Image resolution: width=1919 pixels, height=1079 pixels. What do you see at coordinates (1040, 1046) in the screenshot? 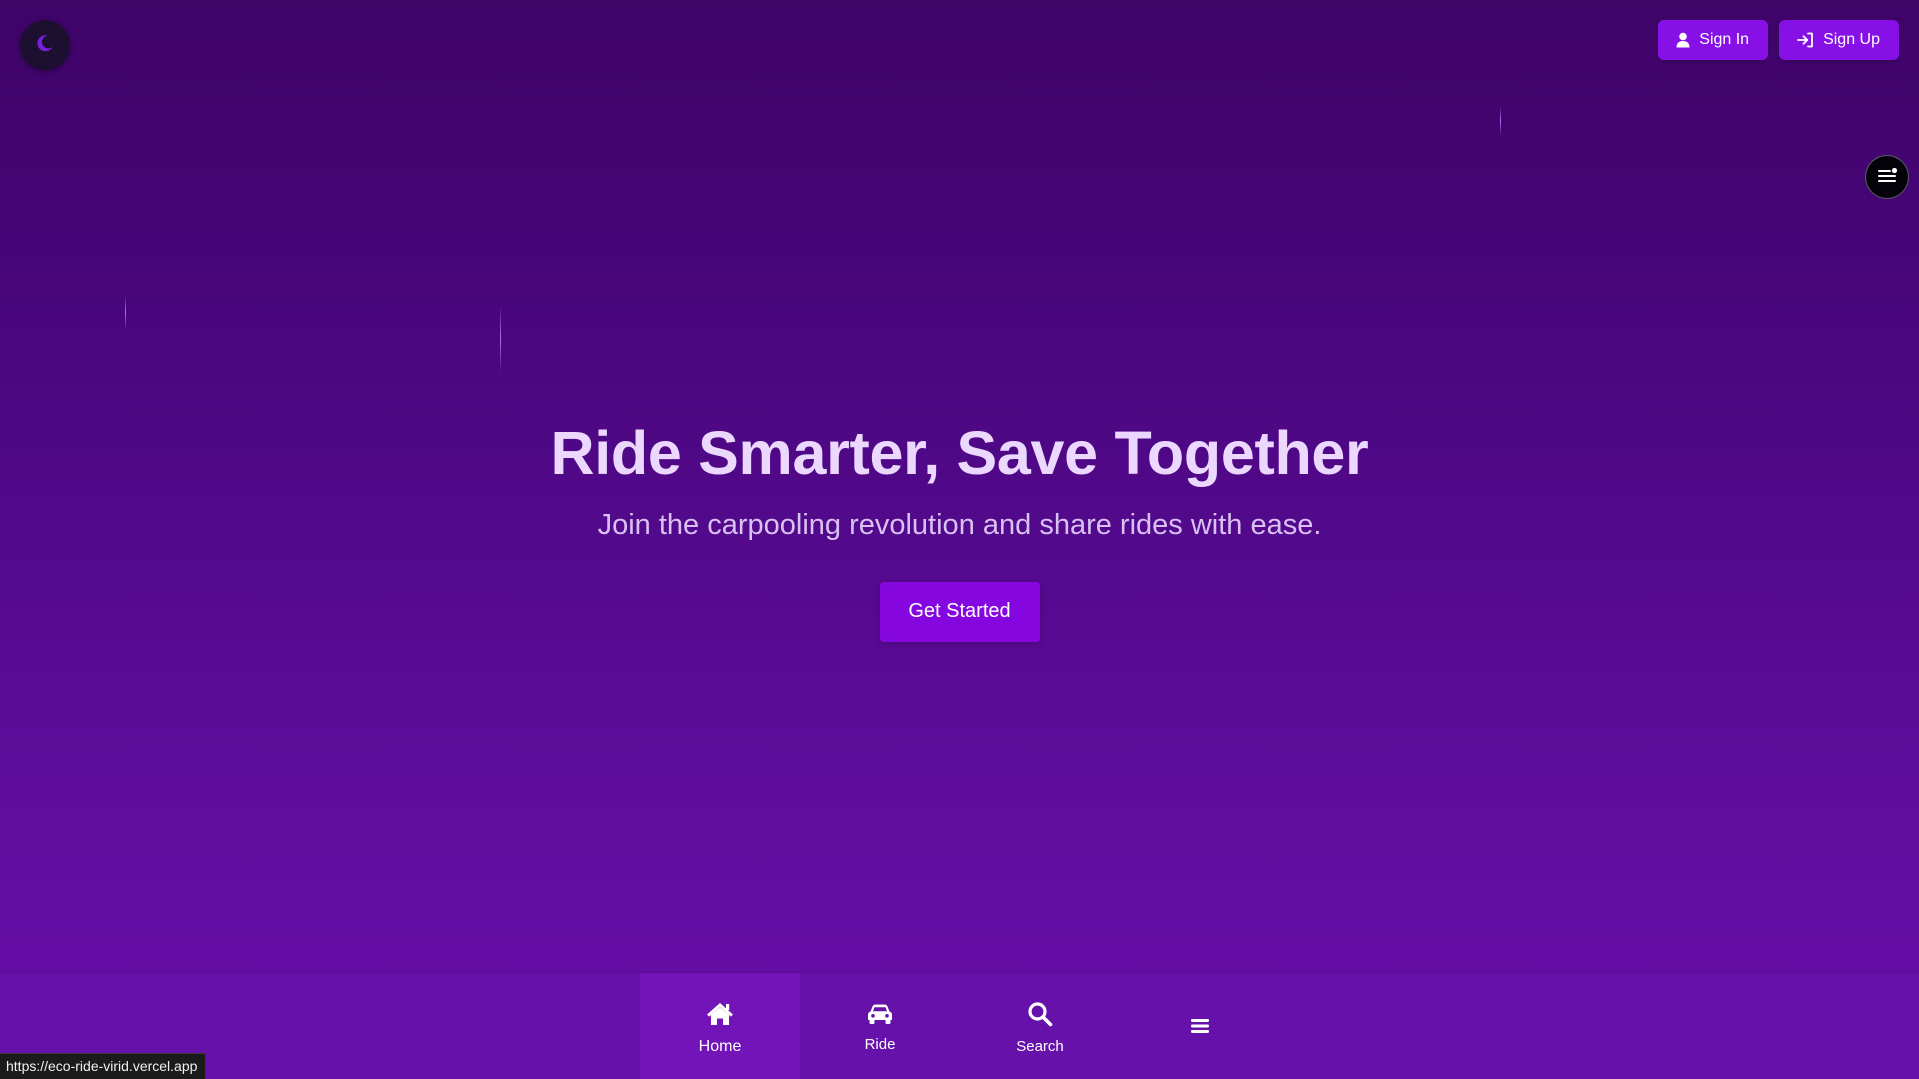
I see `nav-label-search: Search` at bounding box center [1040, 1046].